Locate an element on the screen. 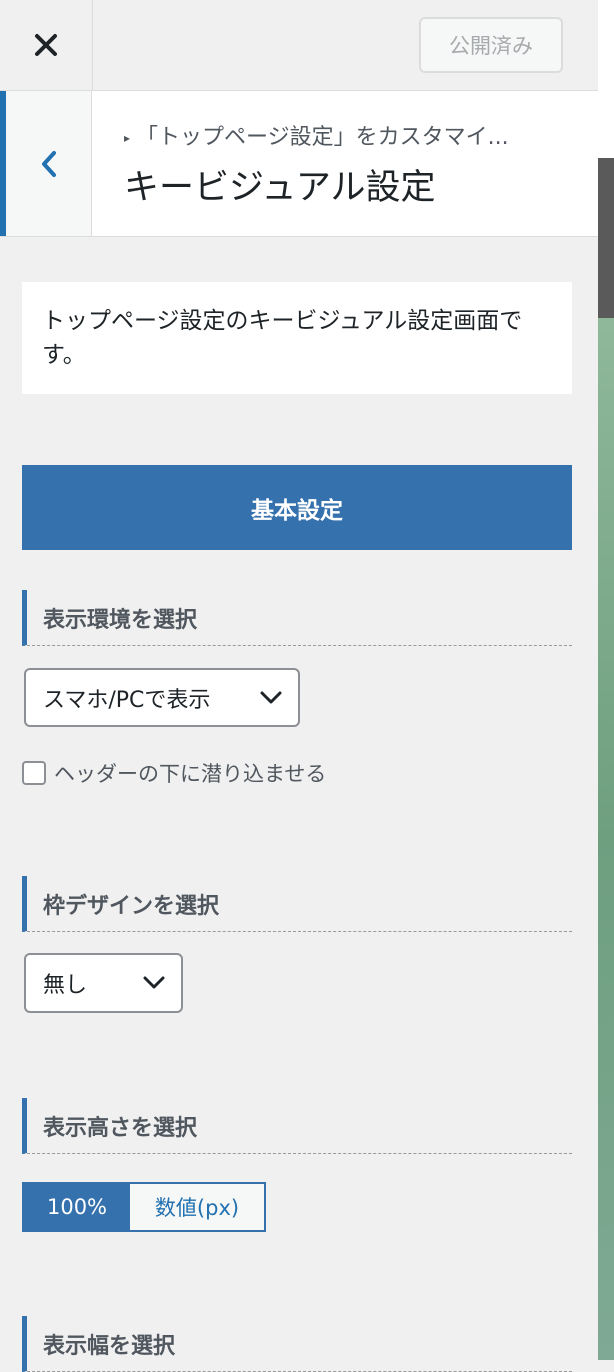 This screenshot has width=614, height=1372. checkbox-label: ヘッダーの下に潜り込ませる is located at coordinates (190, 774).